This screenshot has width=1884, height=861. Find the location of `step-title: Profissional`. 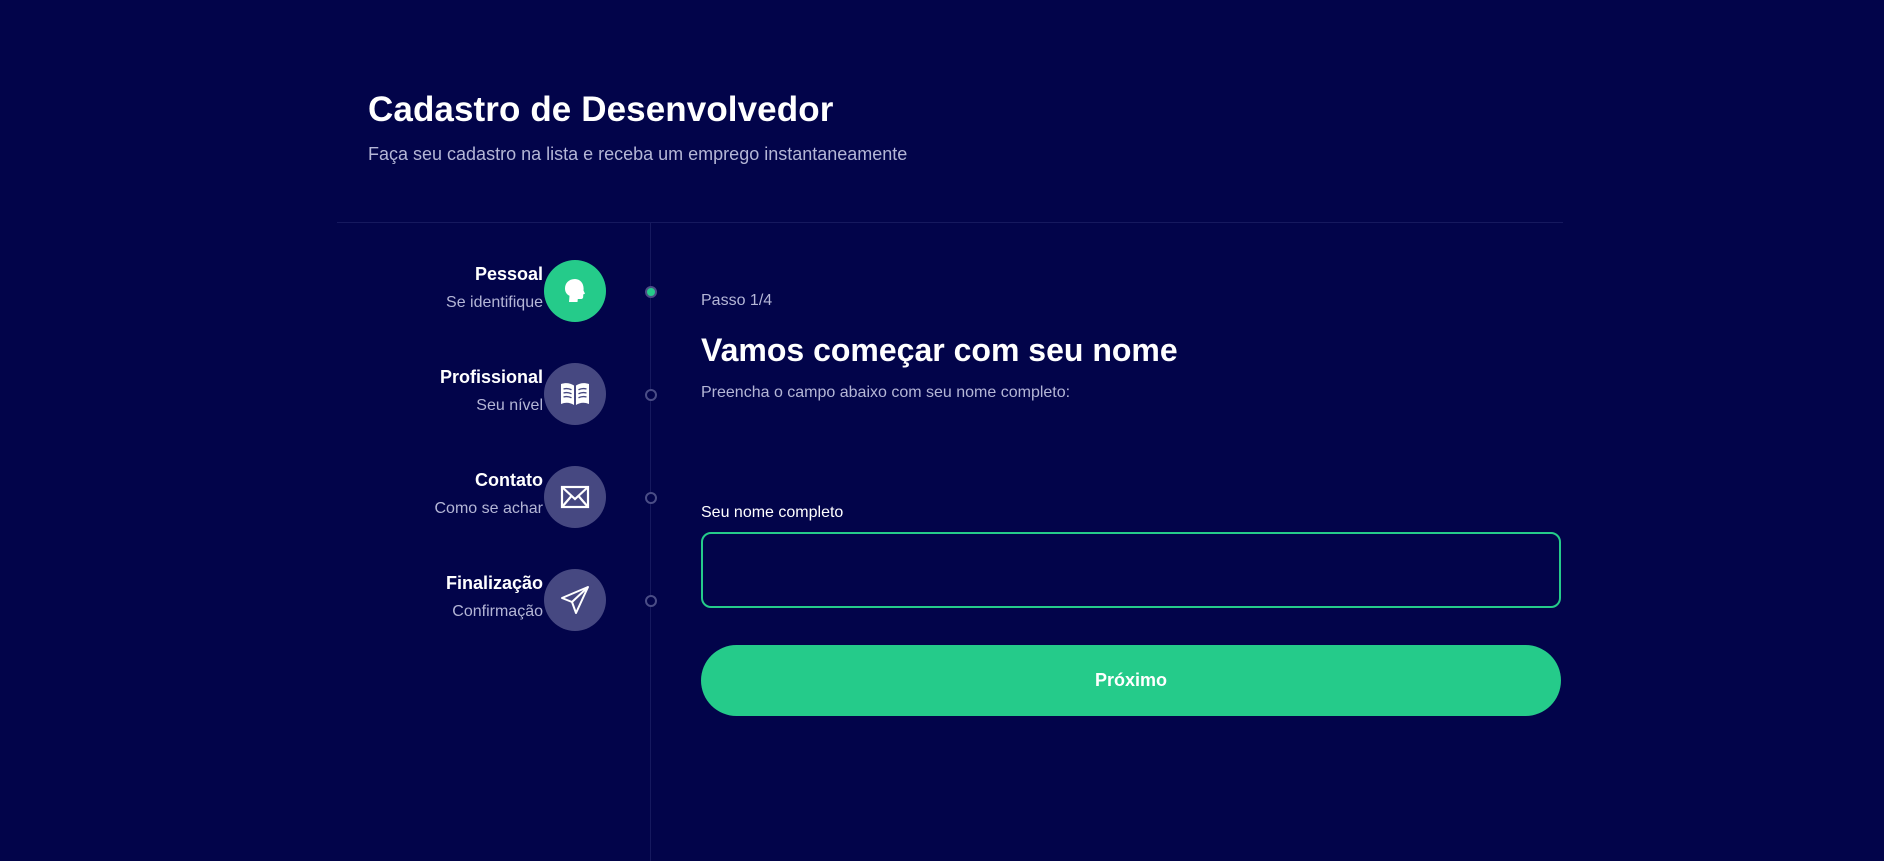

step-title: Profissional is located at coordinates (491, 377).